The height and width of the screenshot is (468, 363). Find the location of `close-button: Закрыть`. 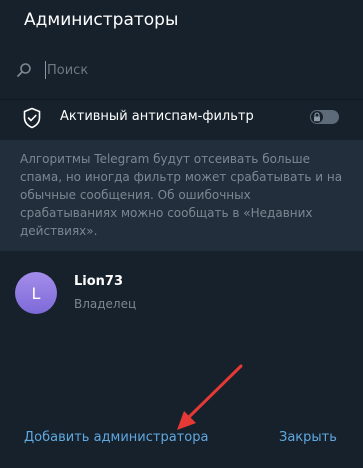

close-button: Закрыть is located at coordinates (308, 437).